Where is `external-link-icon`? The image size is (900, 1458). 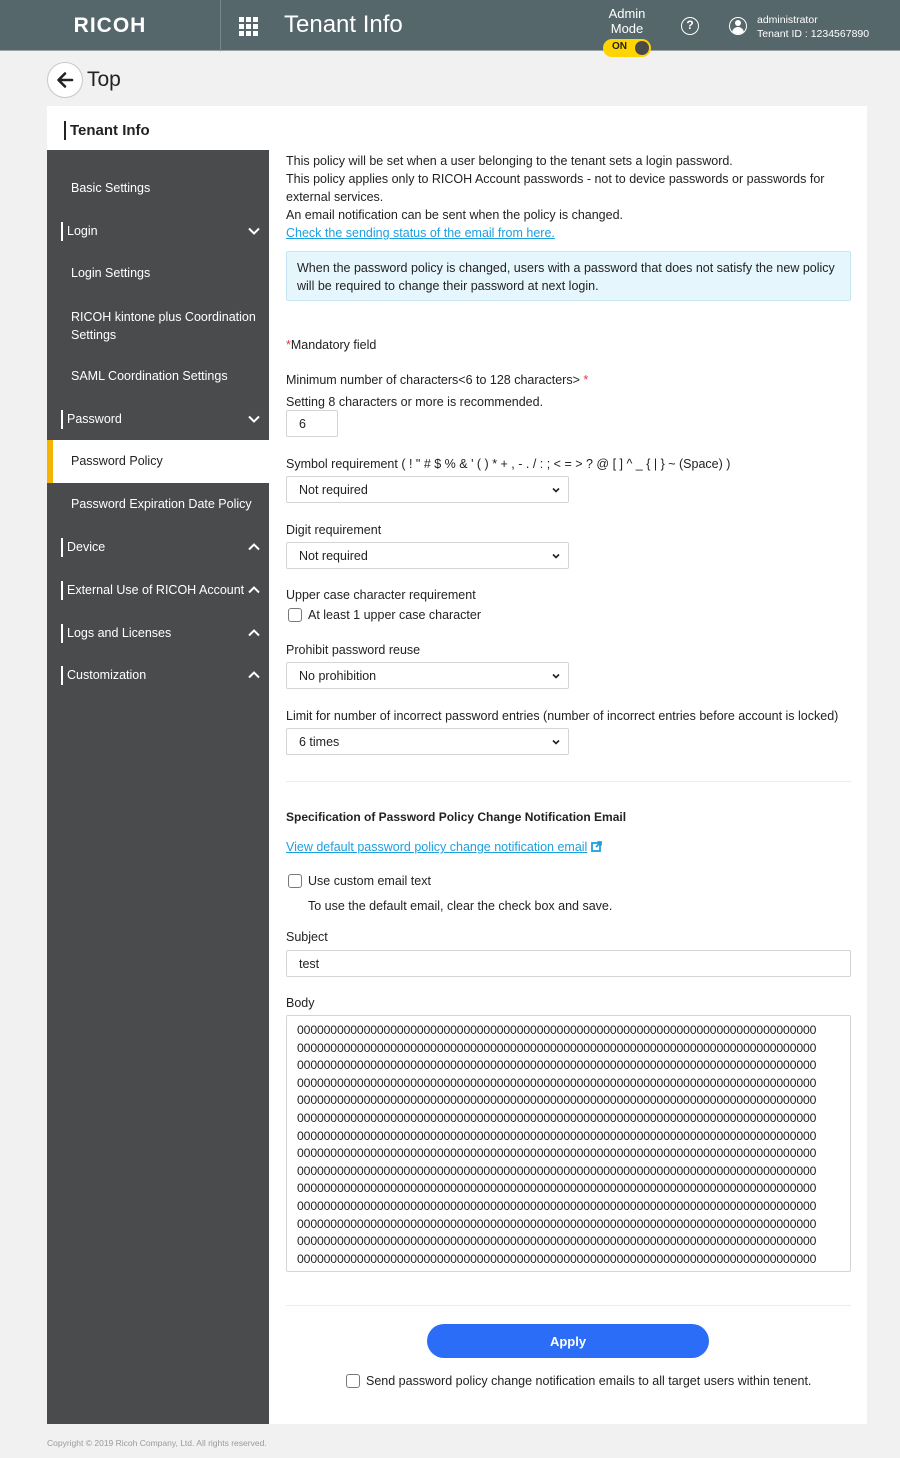
external-link-icon is located at coordinates (596, 846).